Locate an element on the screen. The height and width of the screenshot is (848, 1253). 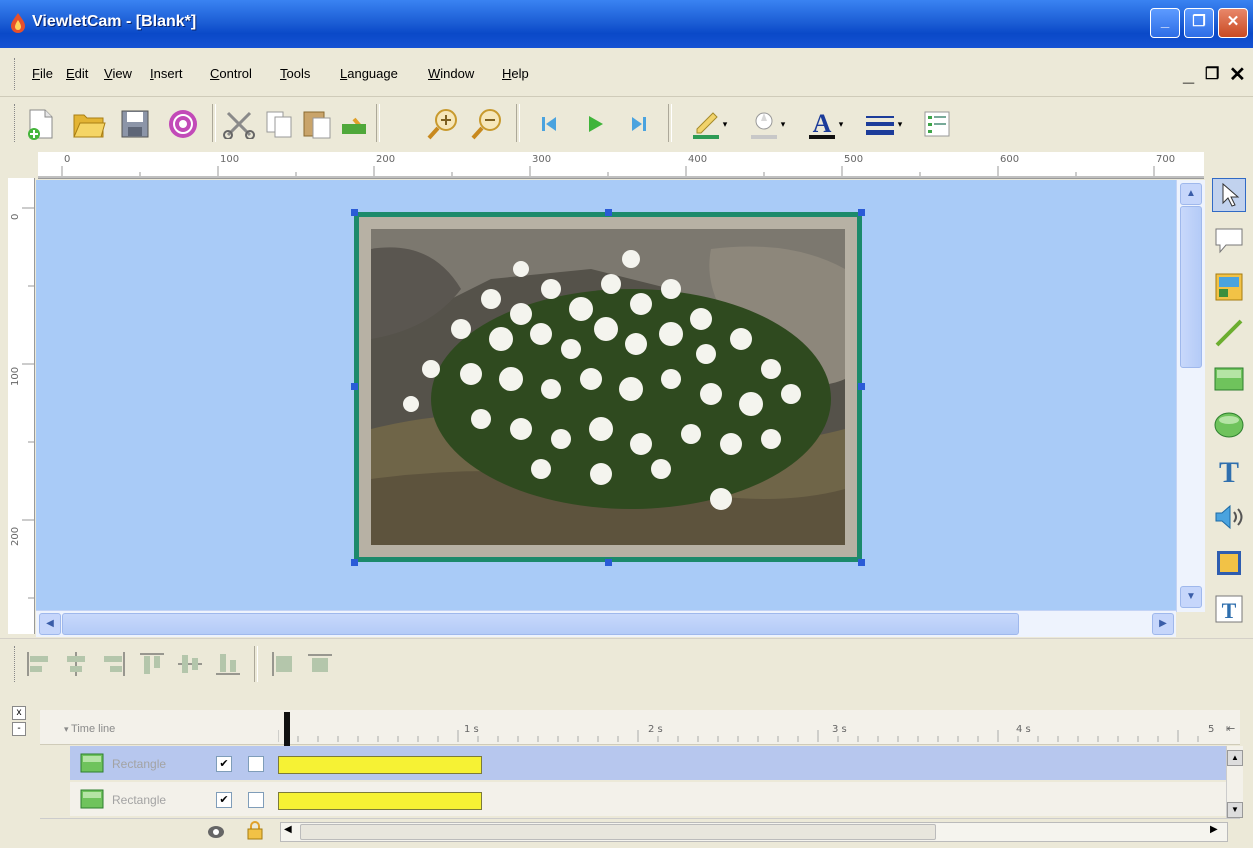
document-close-button: ✕ is located at coordinates (1237, 74).